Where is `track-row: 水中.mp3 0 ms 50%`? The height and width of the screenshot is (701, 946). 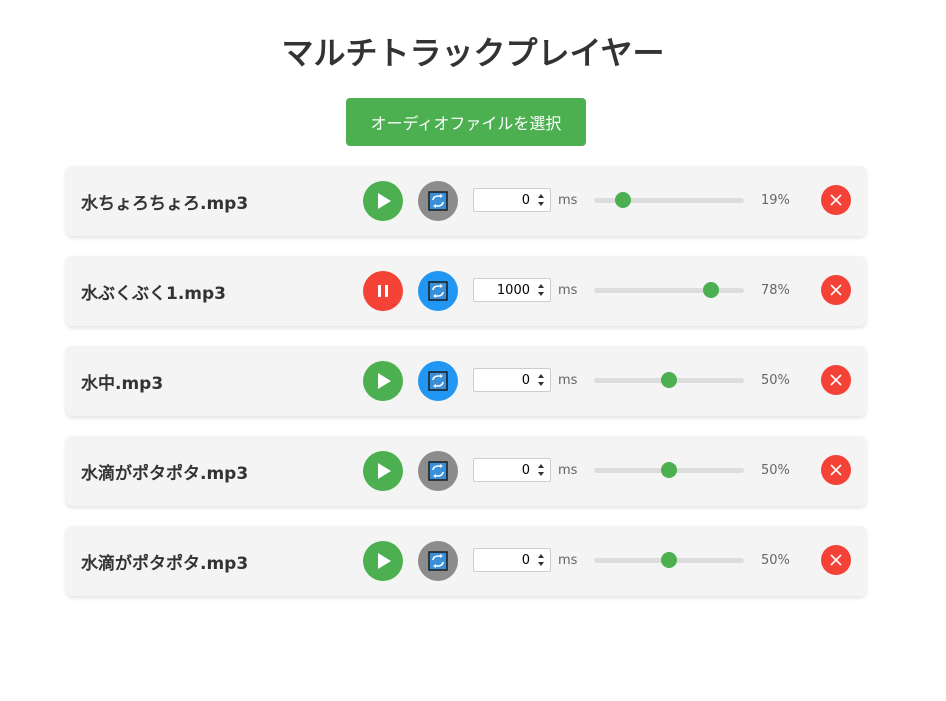 track-row: 水中.mp3 0 ms 50% is located at coordinates (466, 381).